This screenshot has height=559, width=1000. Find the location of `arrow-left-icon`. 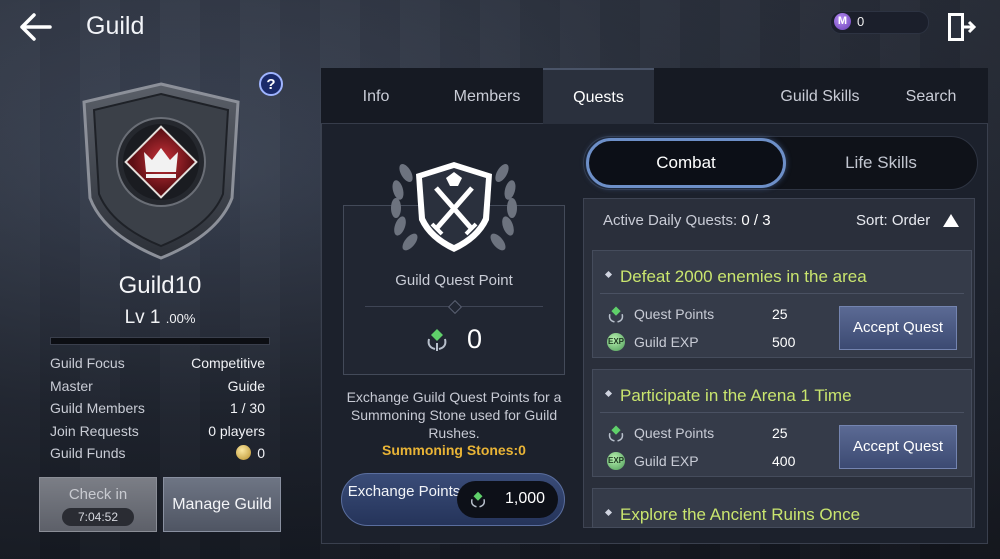

arrow-left-icon is located at coordinates (36, 27).